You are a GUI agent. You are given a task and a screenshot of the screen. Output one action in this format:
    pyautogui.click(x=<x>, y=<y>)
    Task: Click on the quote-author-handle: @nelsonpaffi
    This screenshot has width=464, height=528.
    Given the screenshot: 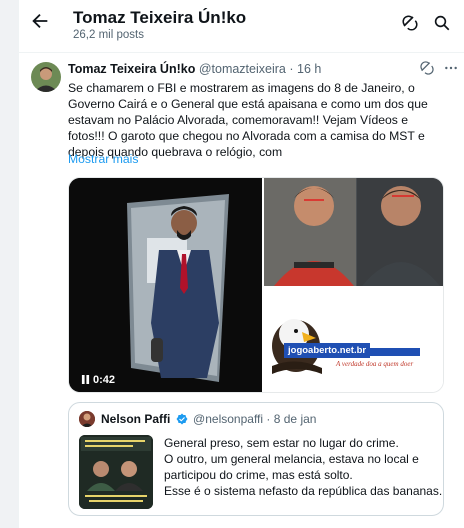 What is the action you would take?
    pyautogui.click(x=228, y=419)
    